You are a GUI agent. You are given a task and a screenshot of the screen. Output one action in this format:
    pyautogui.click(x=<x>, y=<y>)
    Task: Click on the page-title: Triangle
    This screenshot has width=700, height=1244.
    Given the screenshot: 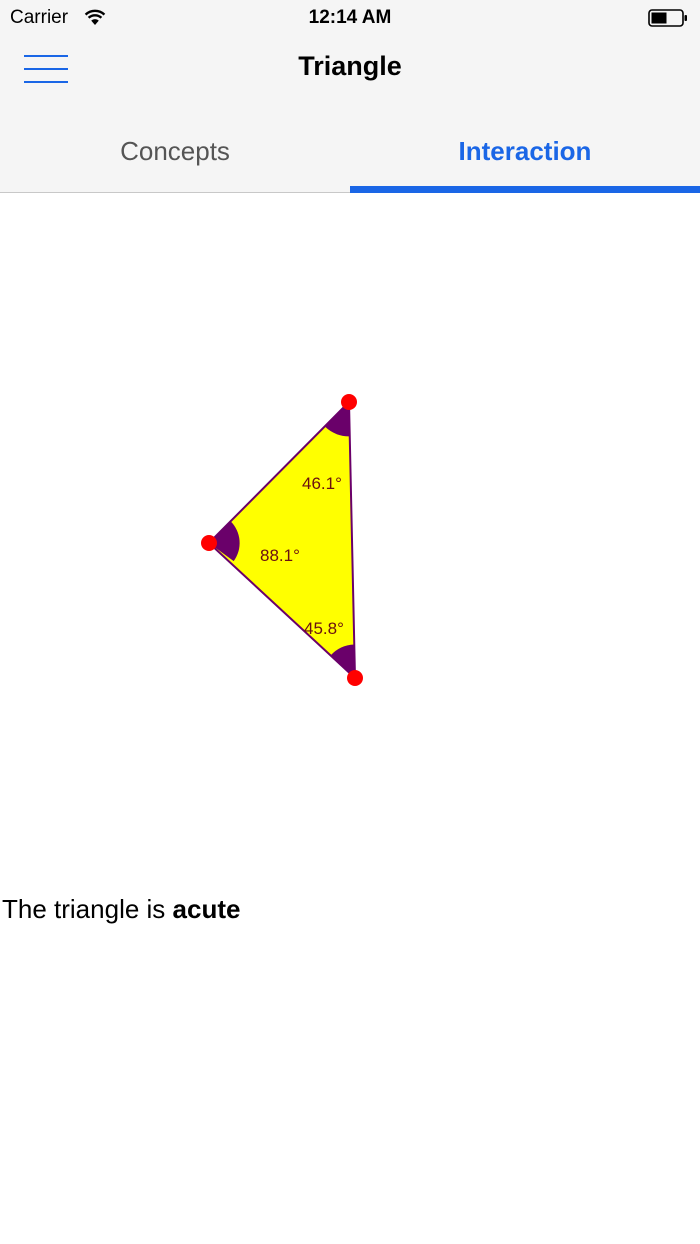 What is the action you would take?
    pyautogui.click(x=350, y=66)
    